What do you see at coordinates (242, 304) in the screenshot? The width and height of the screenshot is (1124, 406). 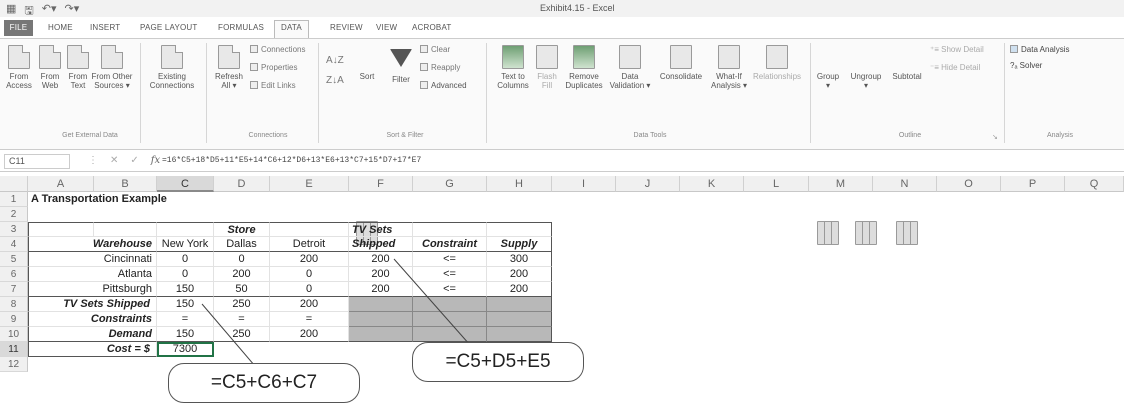 I see `tv-shipped-value: 250` at bounding box center [242, 304].